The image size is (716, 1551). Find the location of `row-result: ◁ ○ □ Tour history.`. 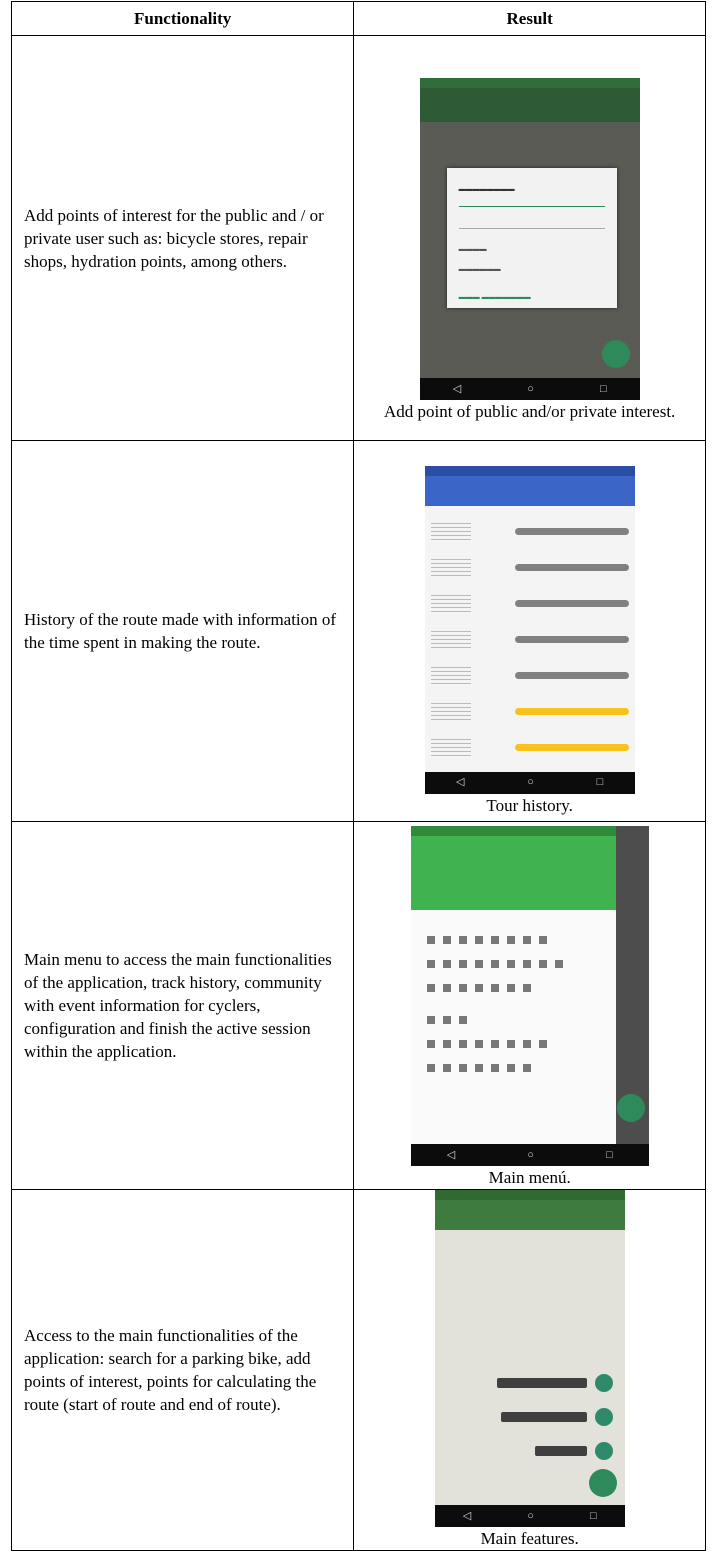

row-result: ◁ ○ □ Tour history. is located at coordinates (529, 631).